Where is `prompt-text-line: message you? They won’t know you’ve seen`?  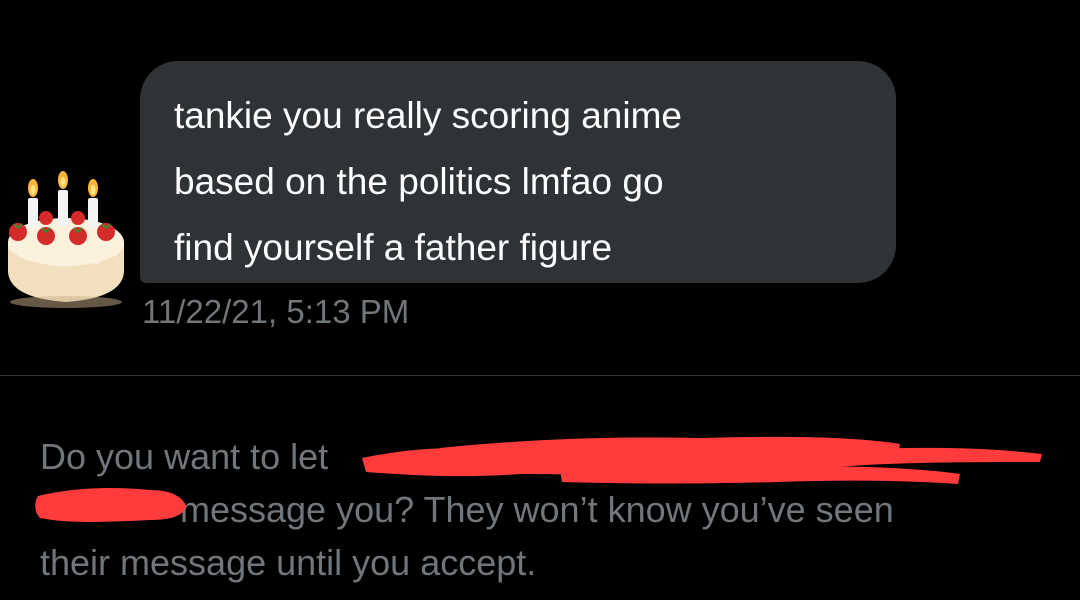 prompt-text-line: message you? They won’t know you’ve seen is located at coordinates (550, 509).